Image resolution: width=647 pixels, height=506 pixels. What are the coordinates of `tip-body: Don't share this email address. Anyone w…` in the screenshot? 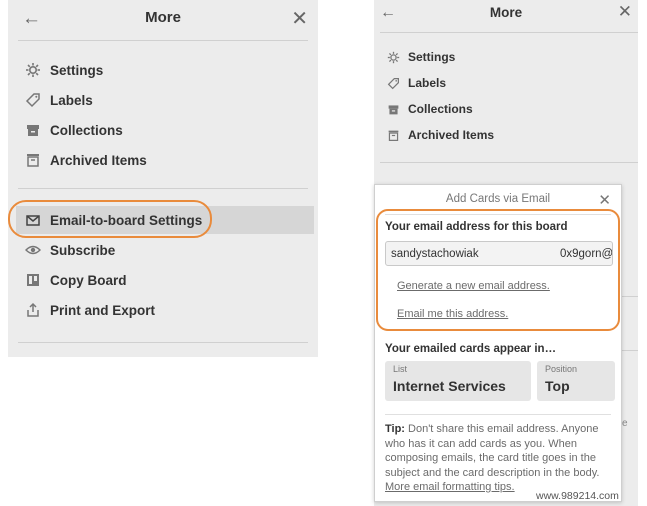 It's located at (492, 451).